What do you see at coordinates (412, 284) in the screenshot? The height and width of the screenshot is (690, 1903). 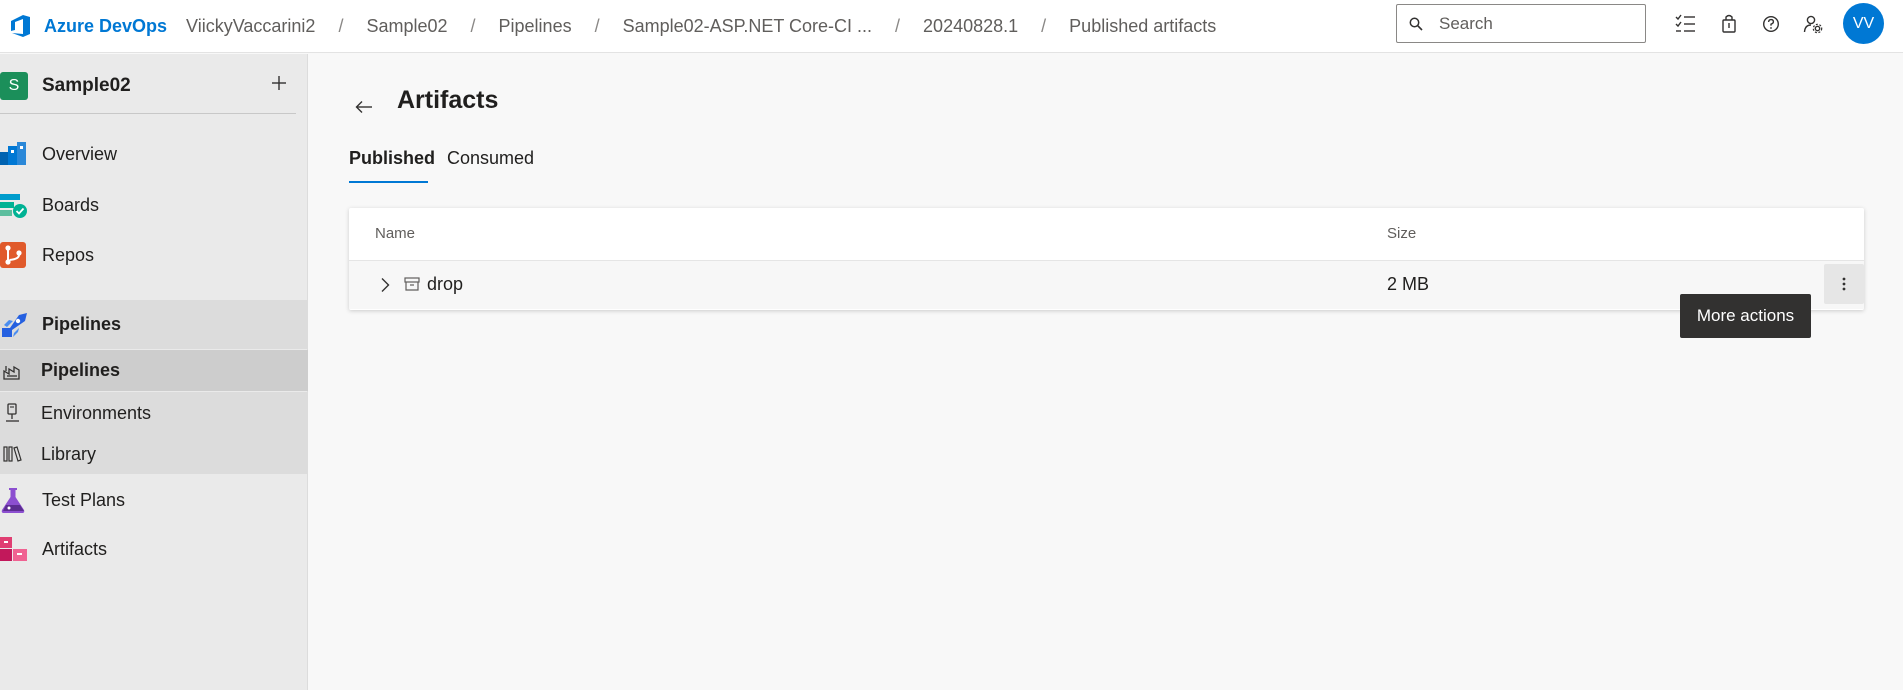 I see `archive-icon` at bounding box center [412, 284].